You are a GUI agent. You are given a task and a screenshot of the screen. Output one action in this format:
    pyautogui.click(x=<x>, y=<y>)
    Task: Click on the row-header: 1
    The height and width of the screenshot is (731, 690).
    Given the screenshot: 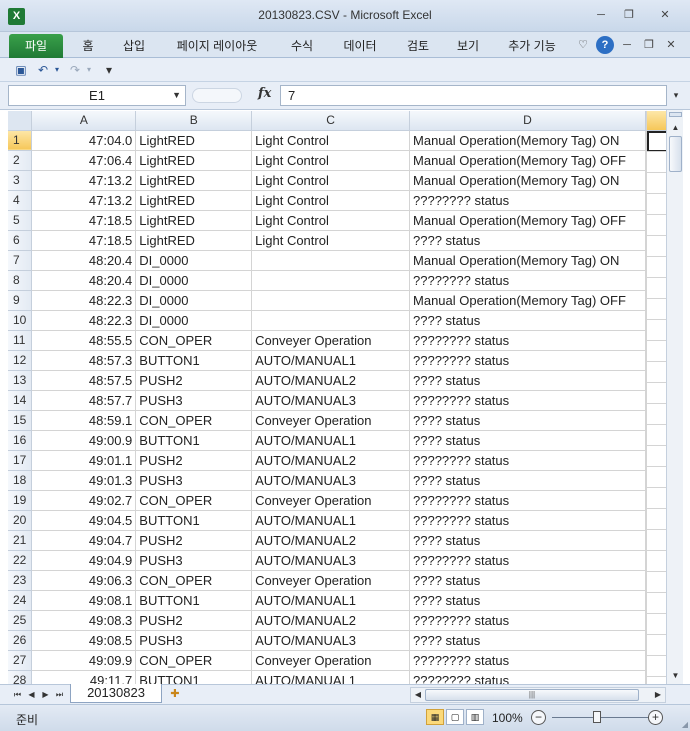 What is the action you would take?
    pyautogui.click(x=20, y=140)
    